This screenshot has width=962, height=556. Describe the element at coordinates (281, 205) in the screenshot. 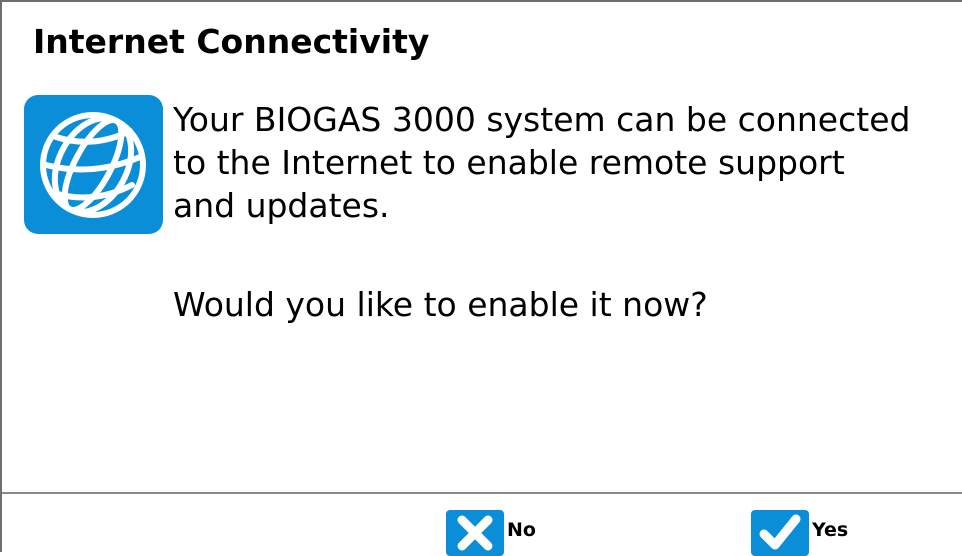

I see `message-line: and updates.` at that location.